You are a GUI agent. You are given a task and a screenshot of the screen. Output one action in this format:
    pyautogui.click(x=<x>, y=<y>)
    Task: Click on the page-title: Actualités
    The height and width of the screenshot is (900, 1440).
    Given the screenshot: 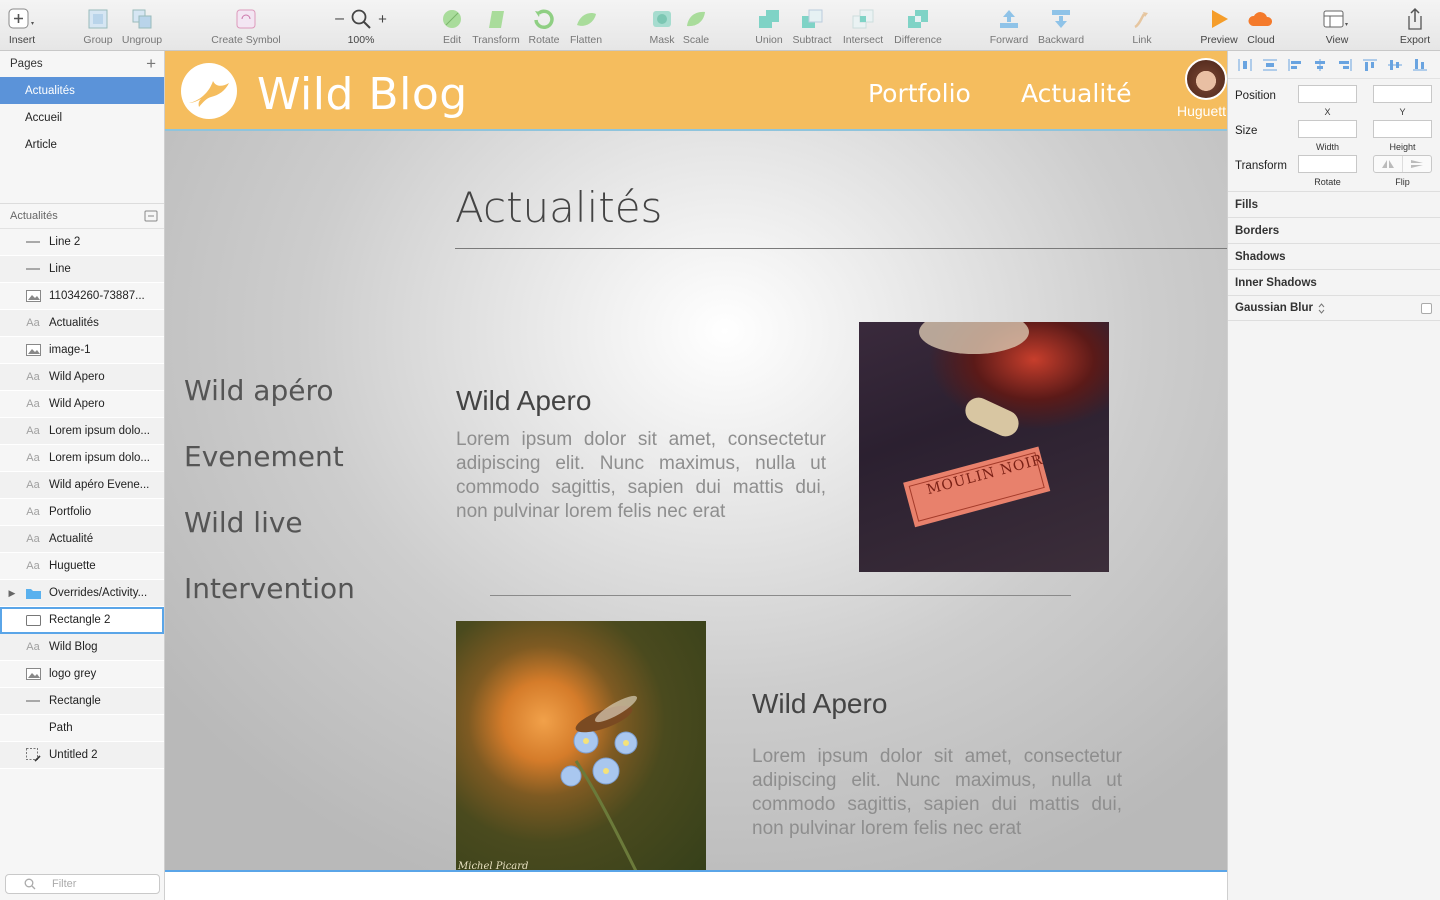 What is the action you would take?
    pyautogui.click(x=558, y=207)
    